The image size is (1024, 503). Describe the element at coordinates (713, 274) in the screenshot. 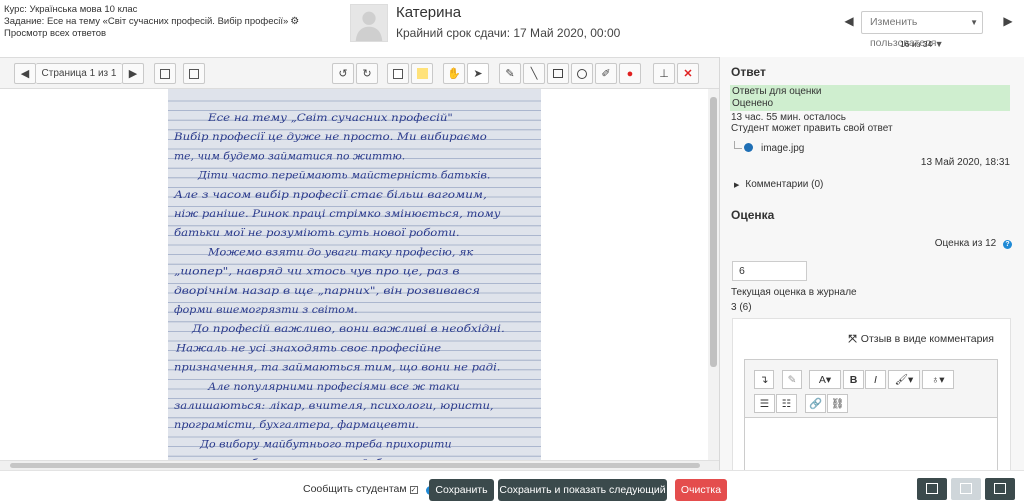

I see `vertical-scrollbar` at that location.